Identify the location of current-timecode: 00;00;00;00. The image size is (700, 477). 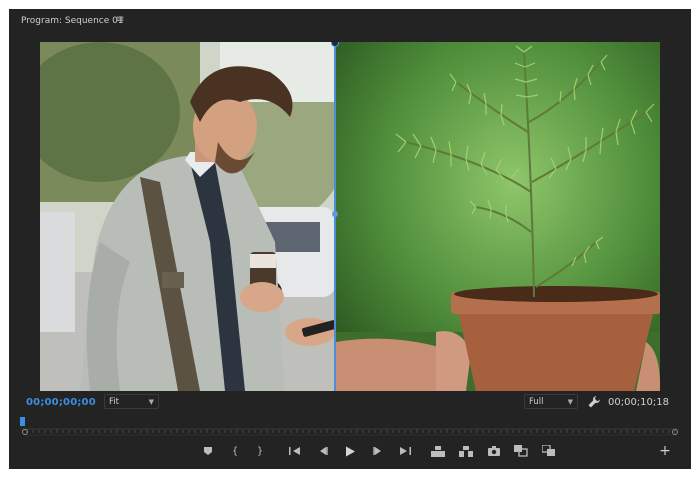
(61, 402).